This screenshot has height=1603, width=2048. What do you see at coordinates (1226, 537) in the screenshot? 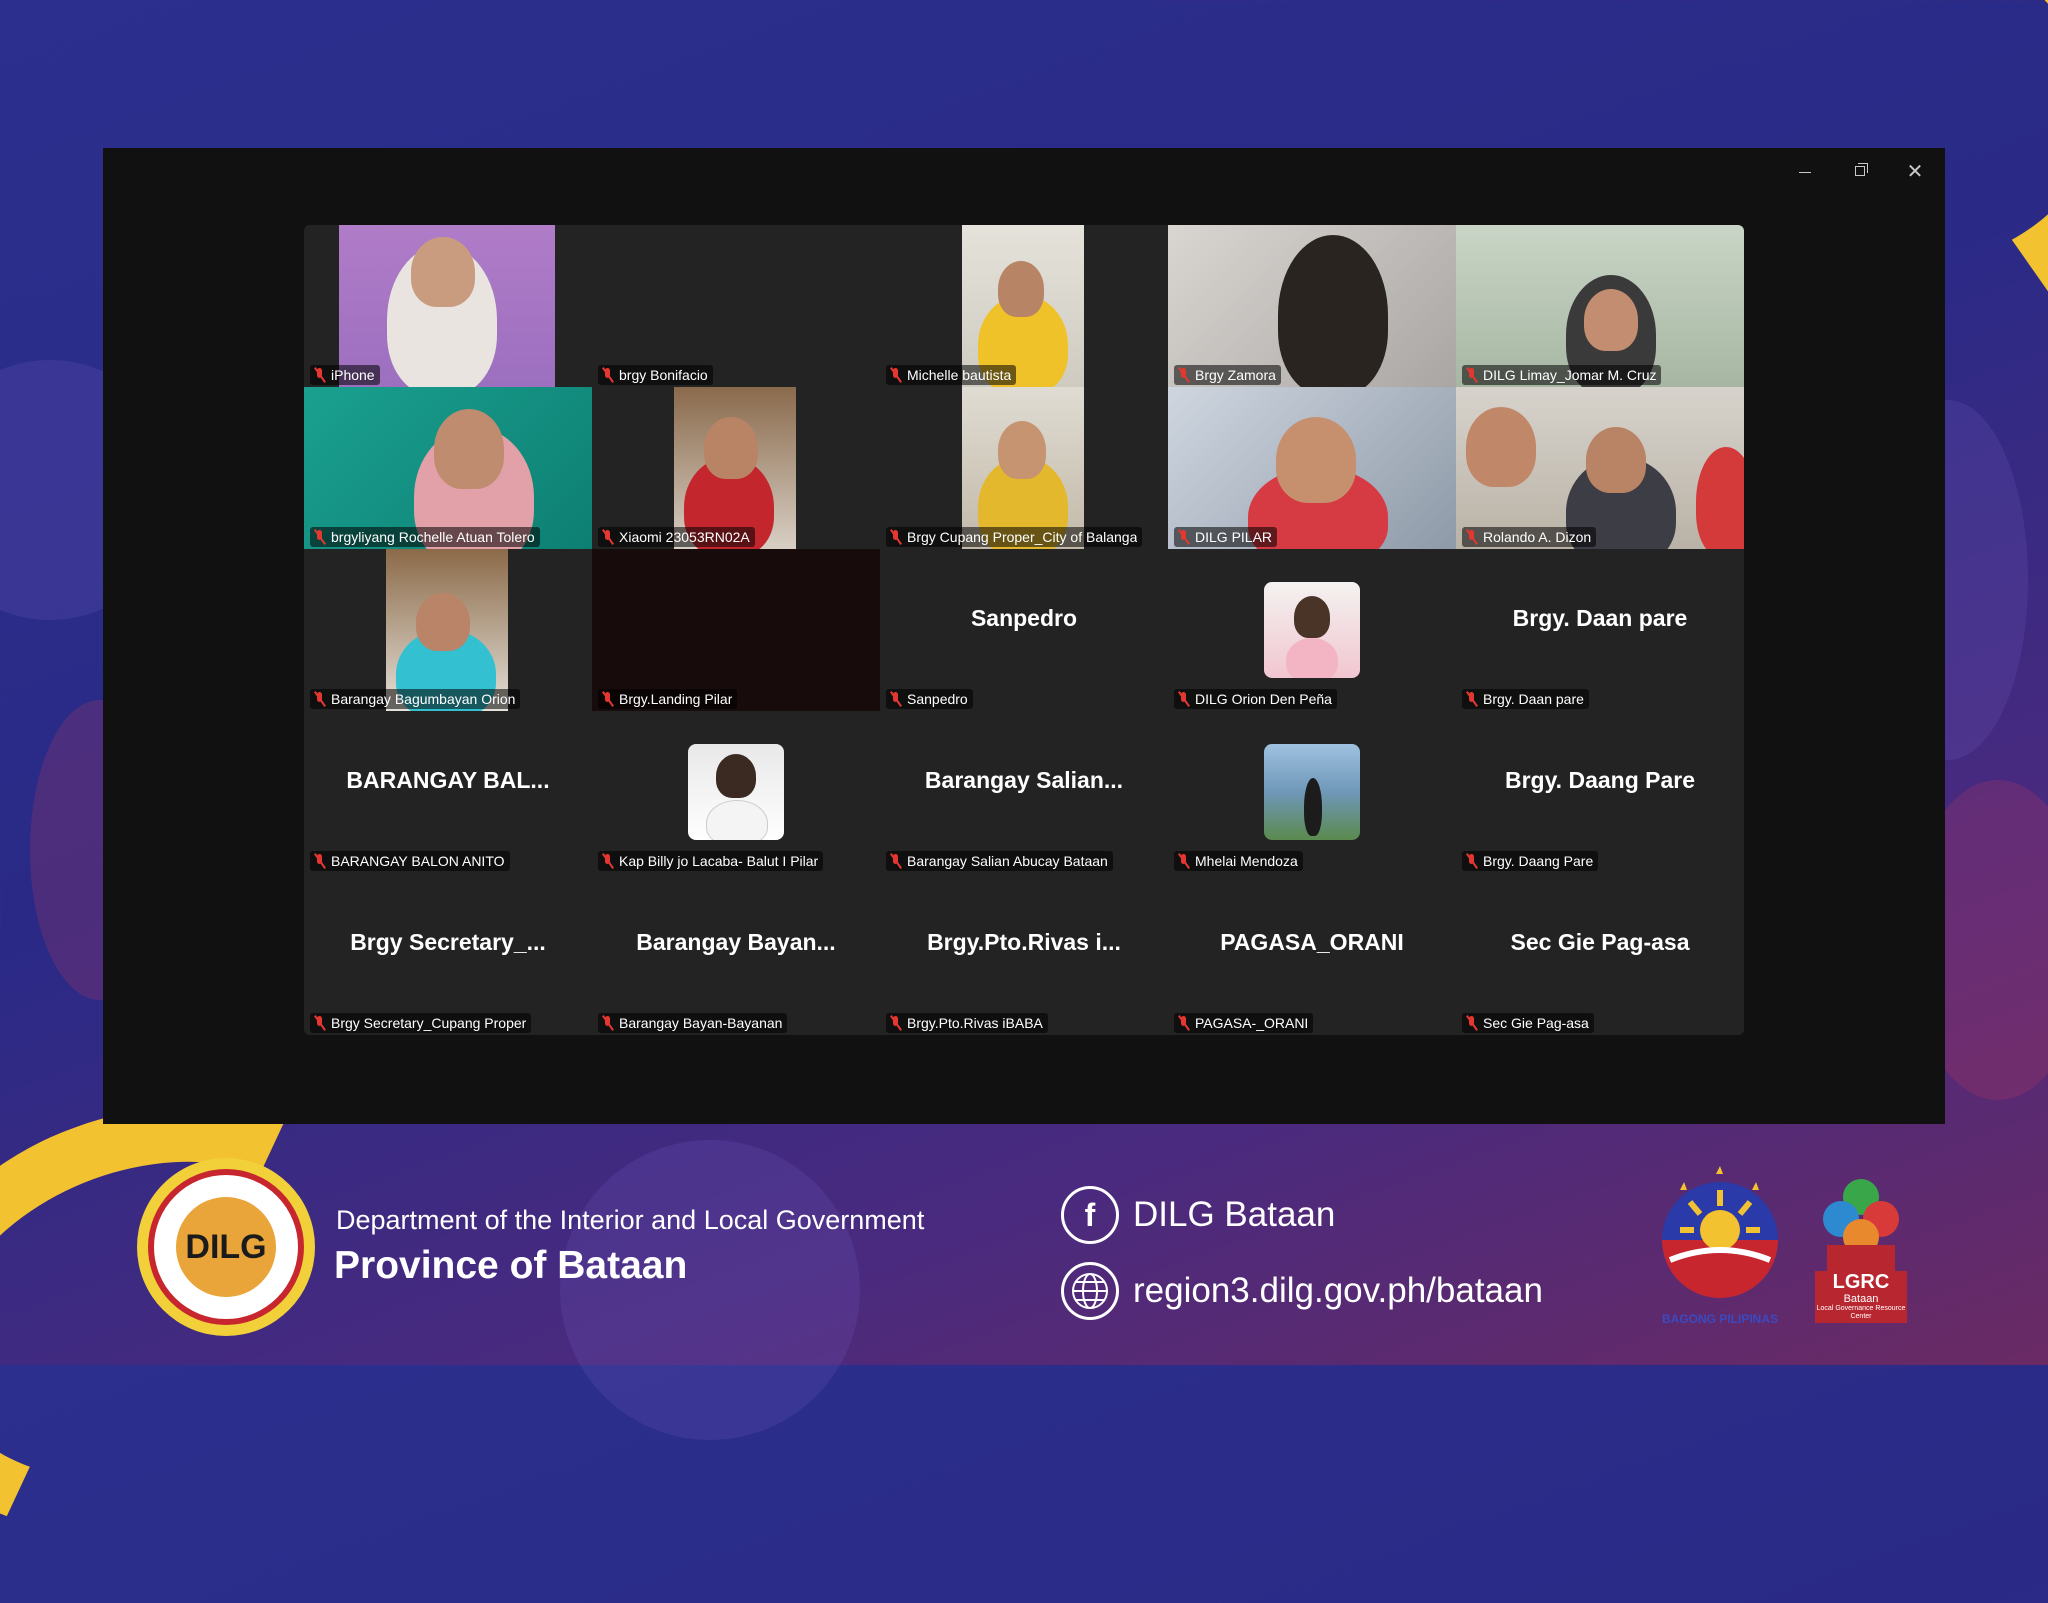
I see `participant-name-label: DILG PILAR` at bounding box center [1226, 537].